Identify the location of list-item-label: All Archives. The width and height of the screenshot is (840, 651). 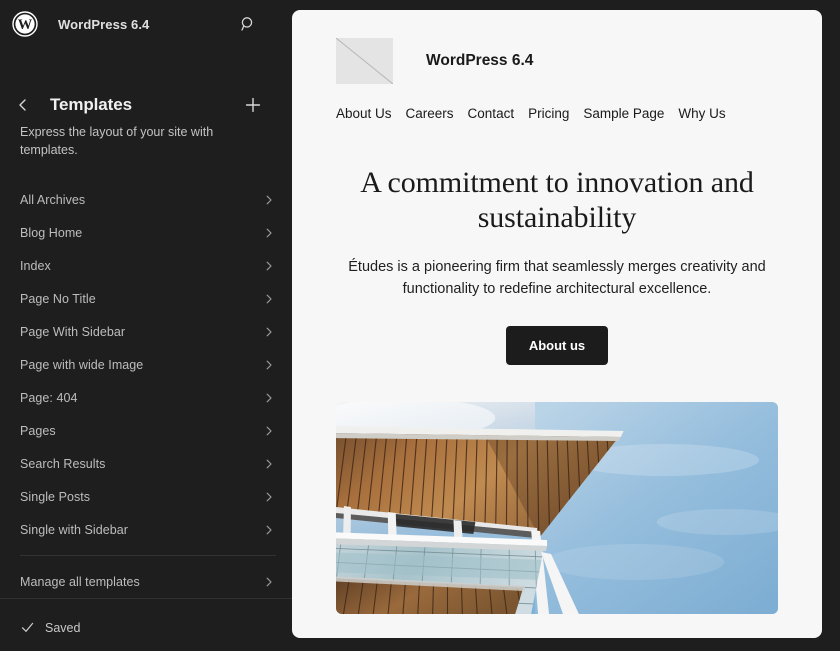
(53, 199).